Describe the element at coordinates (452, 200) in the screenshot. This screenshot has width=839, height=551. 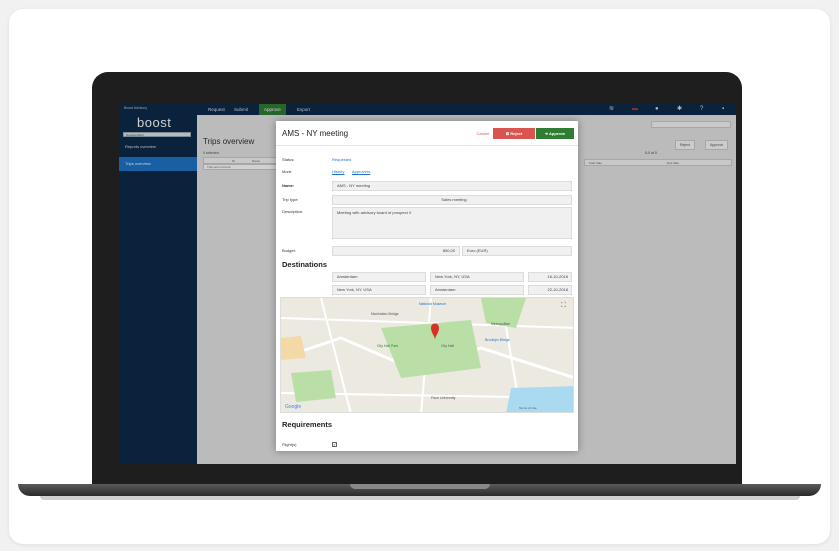
I see `trip-type-field: Sales meeting` at that location.